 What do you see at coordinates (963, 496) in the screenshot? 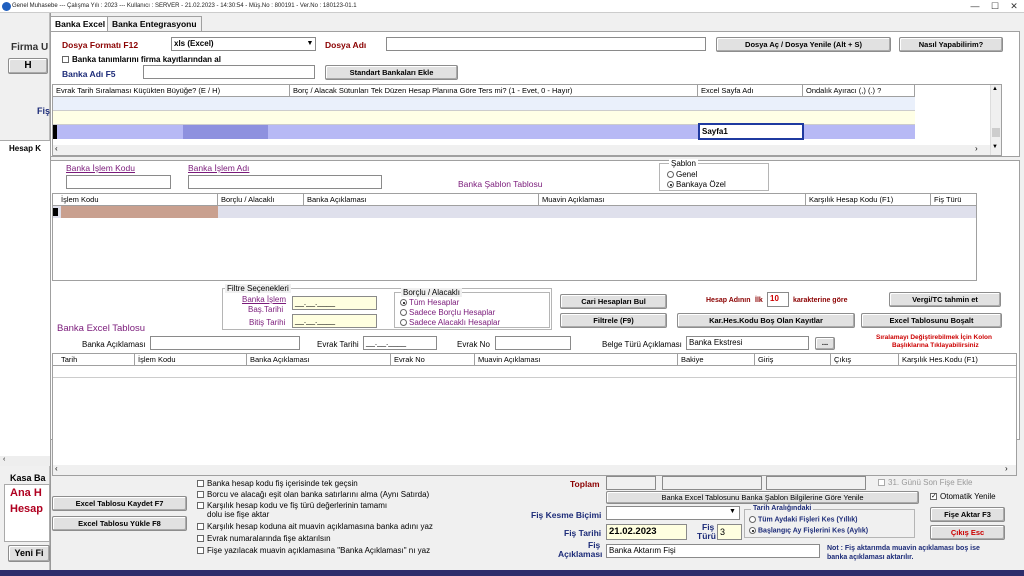
I see `otomatik-yenile-checkbox: Otomatik Yenile` at bounding box center [963, 496].